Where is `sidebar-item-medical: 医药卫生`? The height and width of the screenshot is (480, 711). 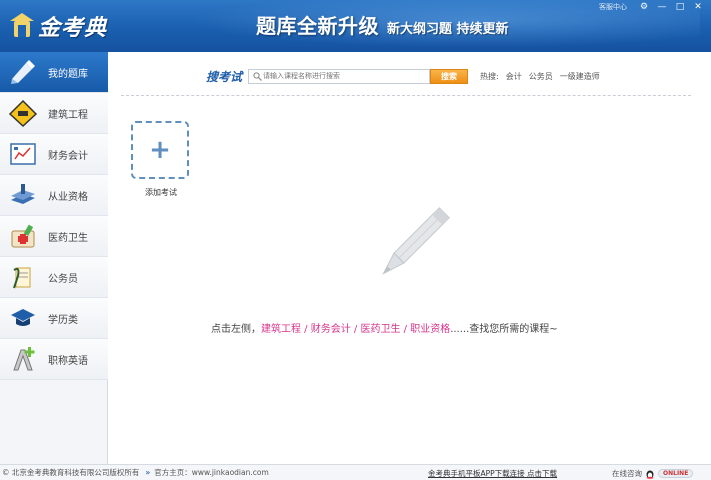 sidebar-item-medical: 医药卫生 is located at coordinates (54, 236).